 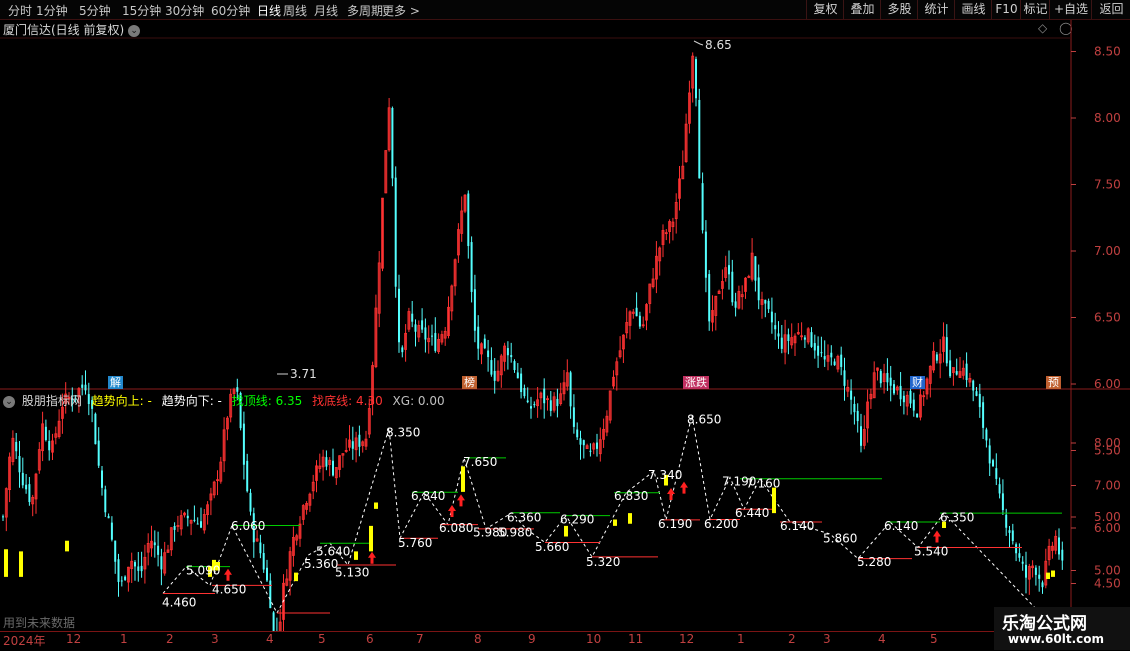 What do you see at coordinates (1062, 628) in the screenshot?
I see `watermark: 乐淘公式网 www.60lt.com` at bounding box center [1062, 628].